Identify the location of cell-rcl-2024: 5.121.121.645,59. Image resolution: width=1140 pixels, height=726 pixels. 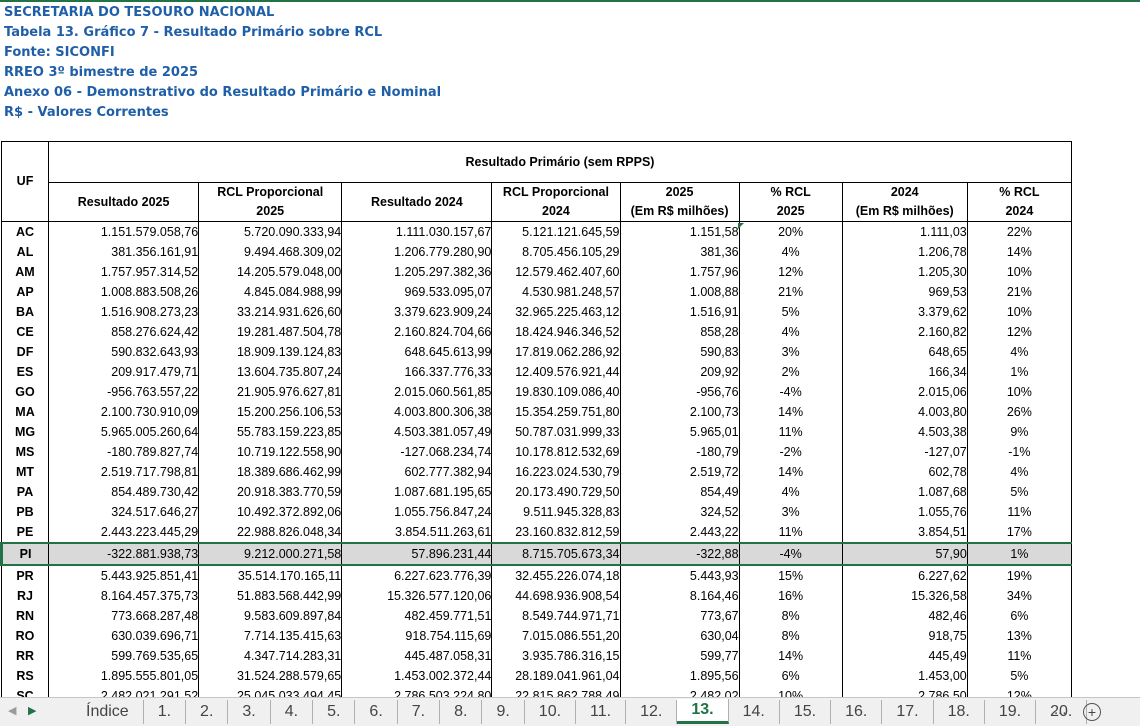
(556, 231).